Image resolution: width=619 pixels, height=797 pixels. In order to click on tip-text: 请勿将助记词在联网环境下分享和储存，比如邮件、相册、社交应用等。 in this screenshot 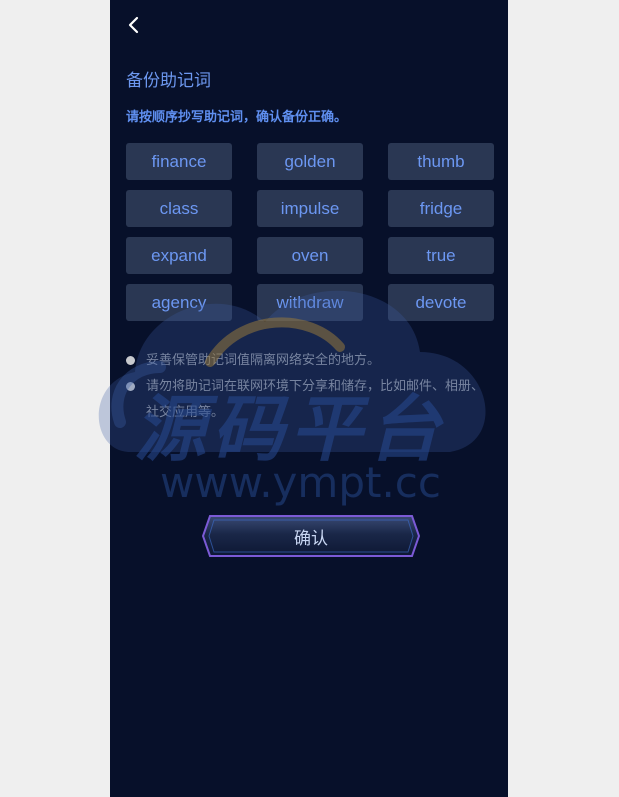, I will do `click(315, 399)`.